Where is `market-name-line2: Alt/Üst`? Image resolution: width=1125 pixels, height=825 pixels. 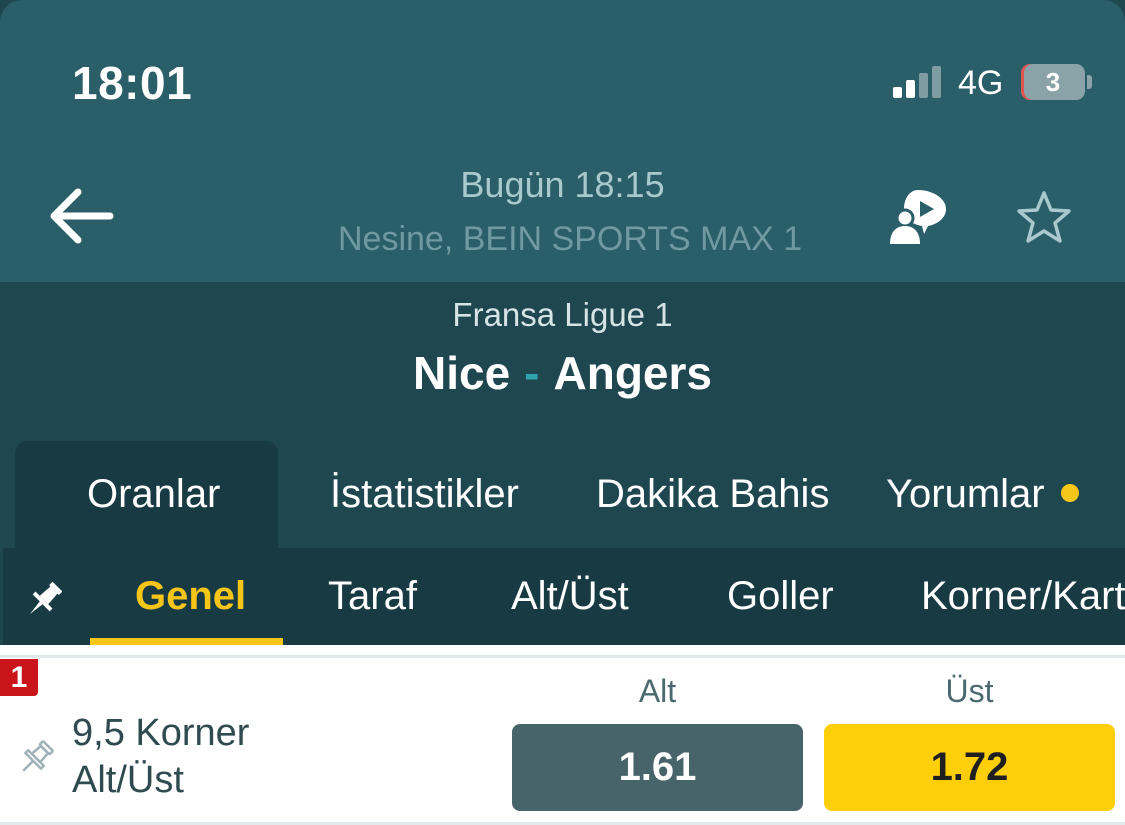 market-name-line2: Alt/Üst is located at coordinates (128, 780).